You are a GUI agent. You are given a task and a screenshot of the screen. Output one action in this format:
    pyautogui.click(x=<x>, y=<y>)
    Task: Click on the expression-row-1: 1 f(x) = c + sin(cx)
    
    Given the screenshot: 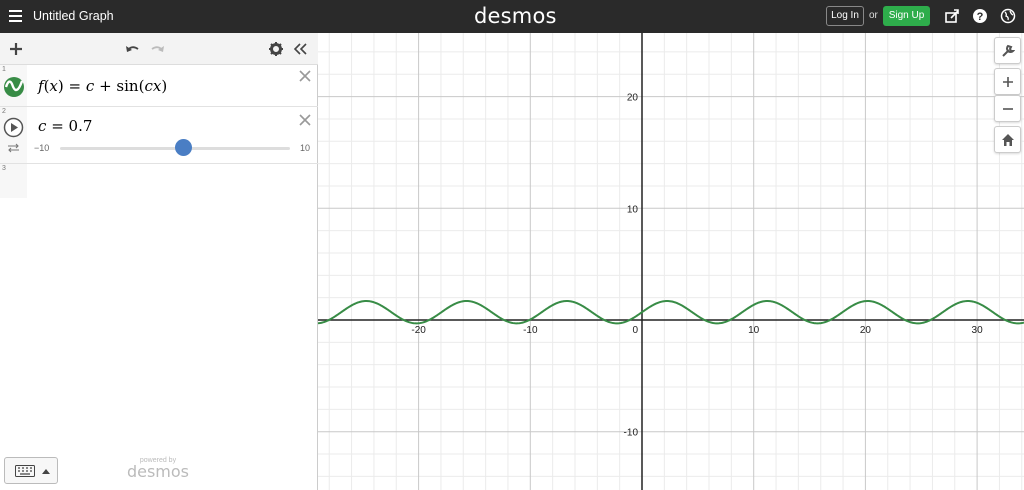 What is the action you would take?
    pyautogui.click(x=159, y=86)
    